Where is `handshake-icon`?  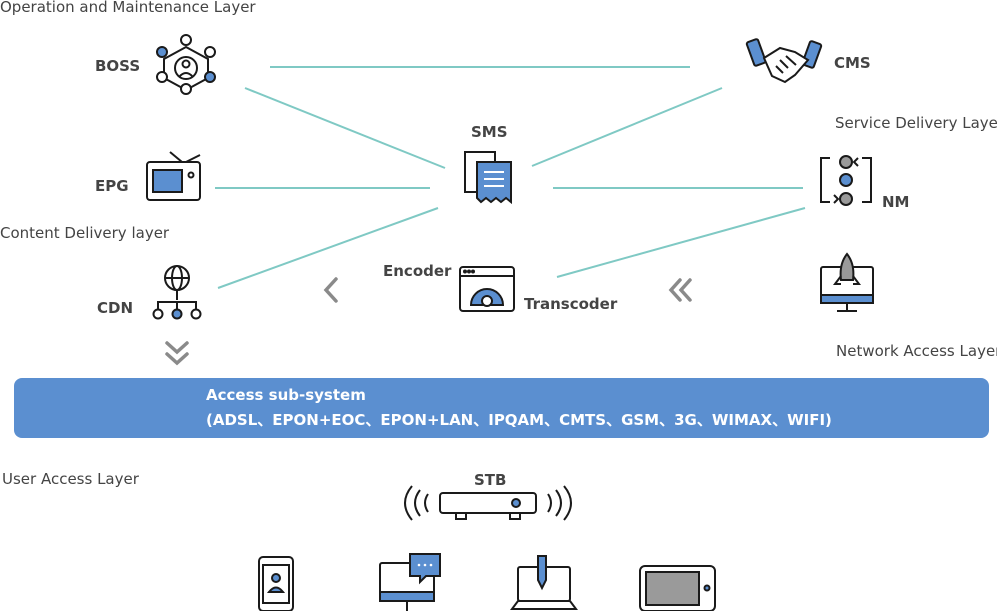
handshake-icon is located at coordinates (784, 61).